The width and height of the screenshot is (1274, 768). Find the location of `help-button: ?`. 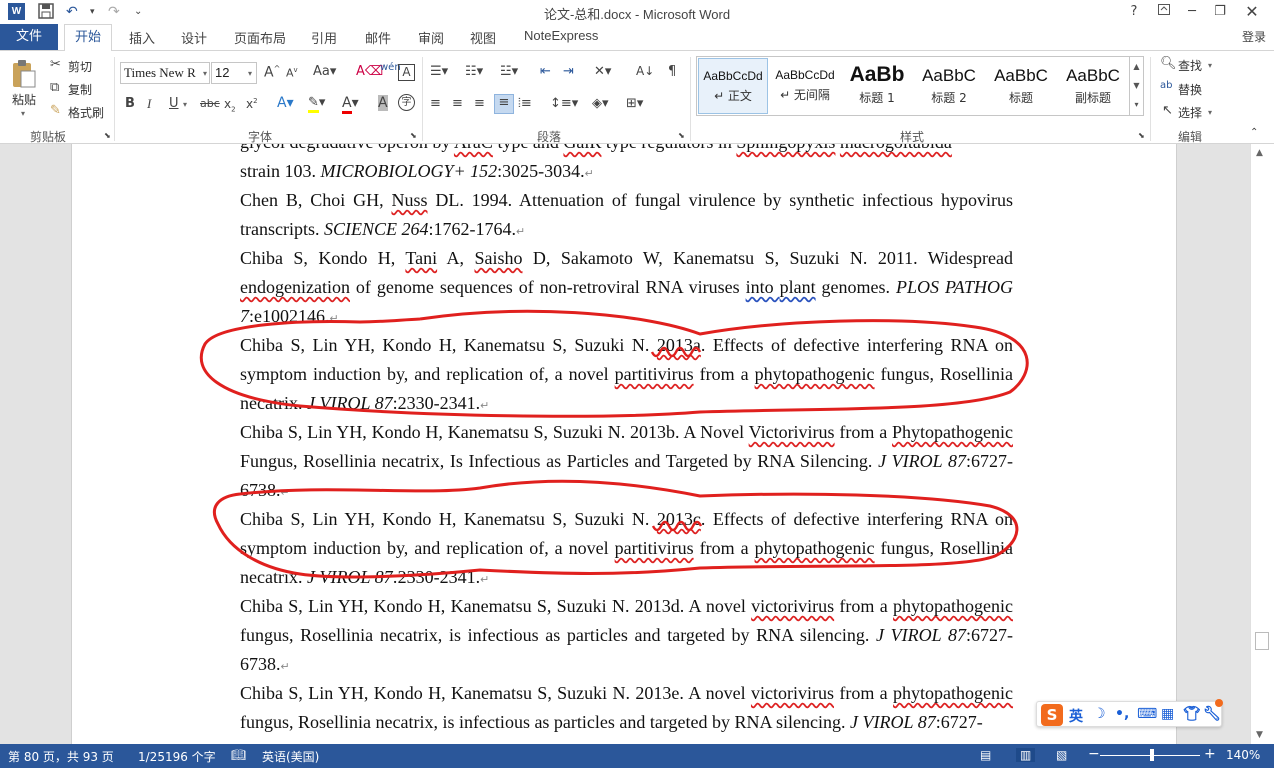

help-button: ? is located at coordinates (1134, 12).